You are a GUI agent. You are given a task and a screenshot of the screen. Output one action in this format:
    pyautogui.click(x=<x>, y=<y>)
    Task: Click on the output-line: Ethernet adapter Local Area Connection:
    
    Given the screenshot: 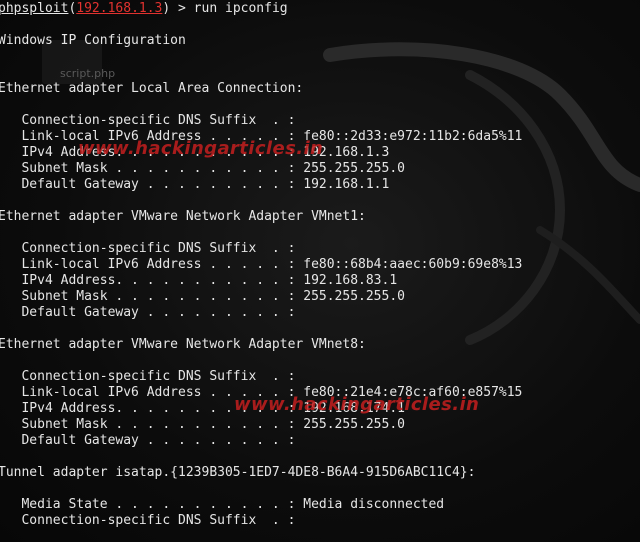 What is the action you would take?
    pyautogui.click(x=152, y=88)
    